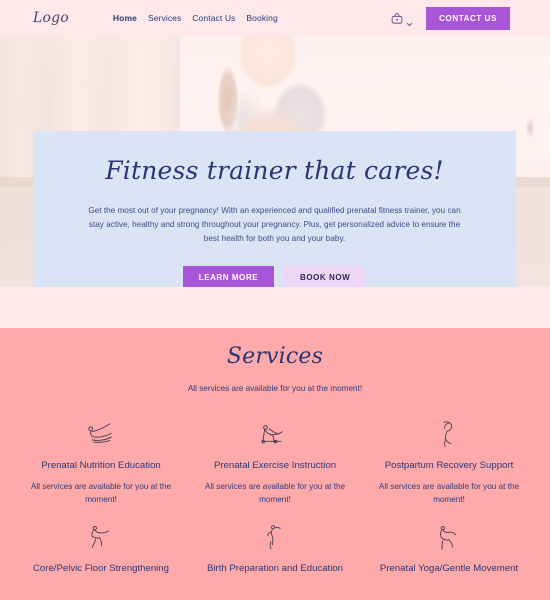 This screenshot has height=600, width=550. What do you see at coordinates (275, 356) in the screenshot?
I see `services-title: Services` at bounding box center [275, 356].